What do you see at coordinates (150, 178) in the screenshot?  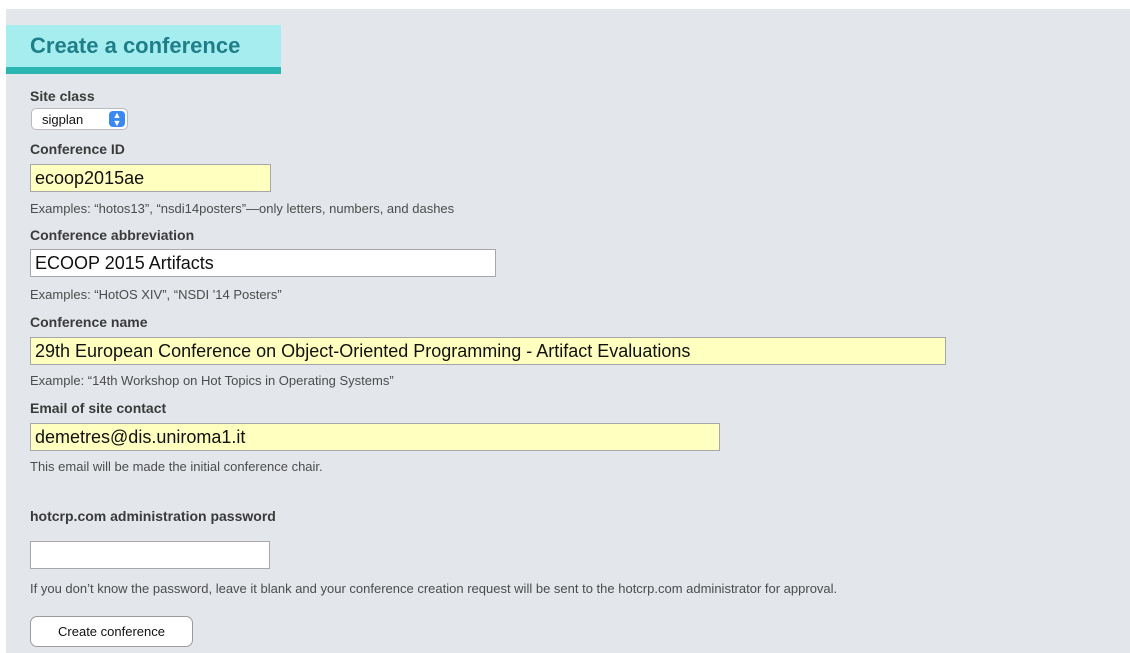 I see `conference-id-input` at bounding box center [150, 178].